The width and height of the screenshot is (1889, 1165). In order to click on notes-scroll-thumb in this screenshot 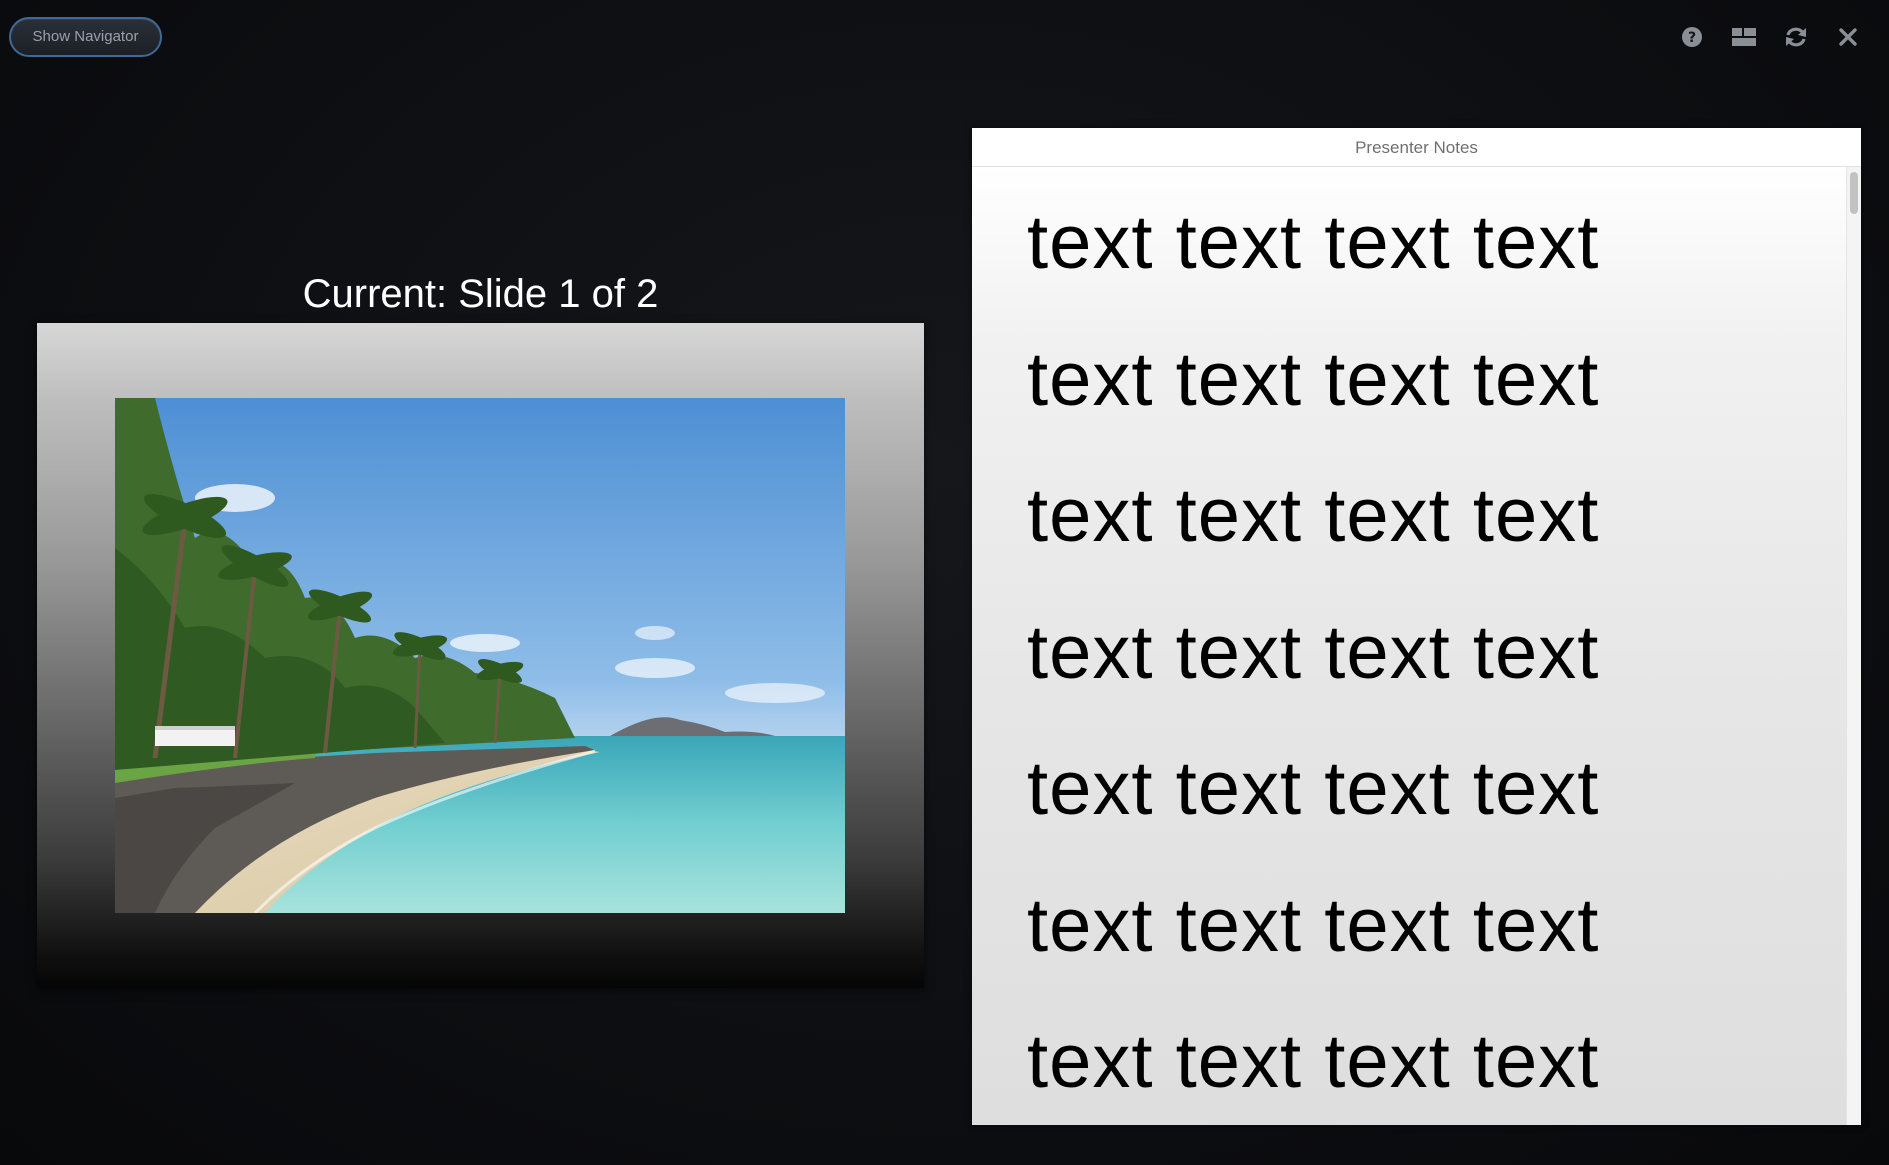, I will do `click(1854, 193)`.